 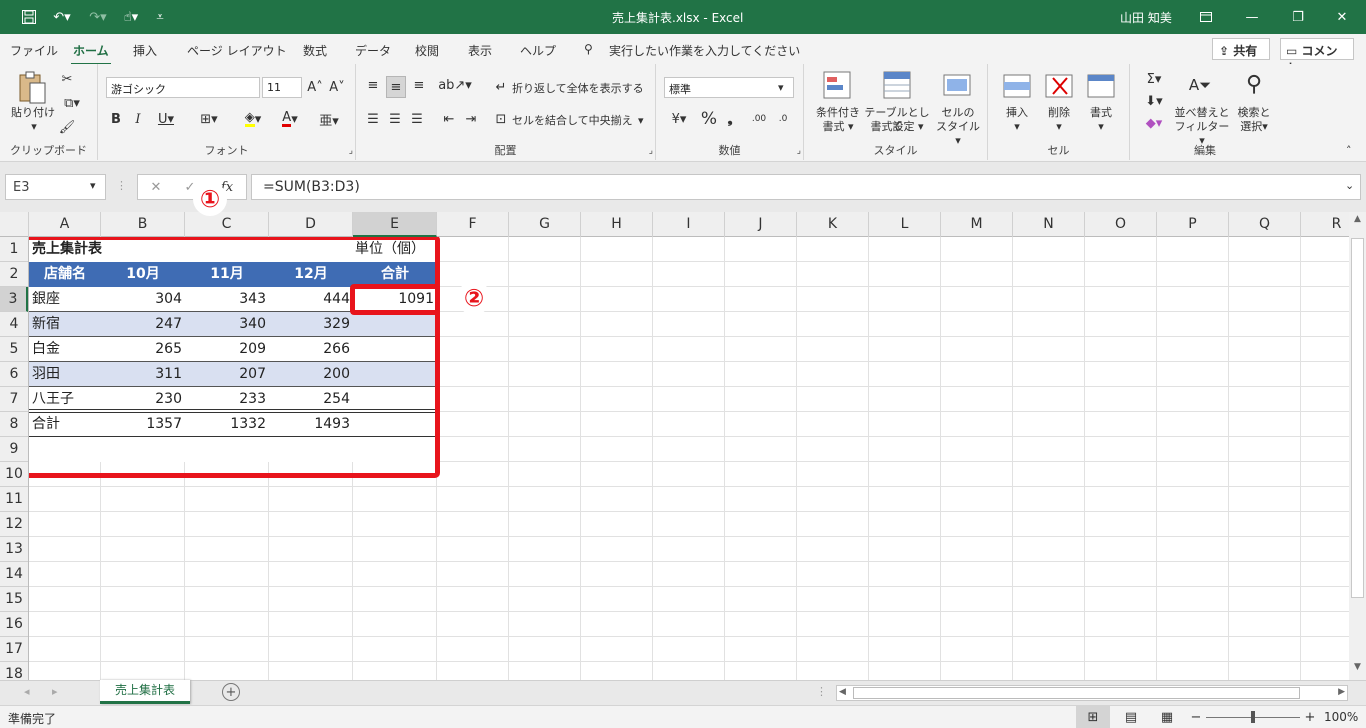 What do you see at coordinates (14, 449) in the screenshot?
I see `row-header: 9` at bounding box center [14, 449].